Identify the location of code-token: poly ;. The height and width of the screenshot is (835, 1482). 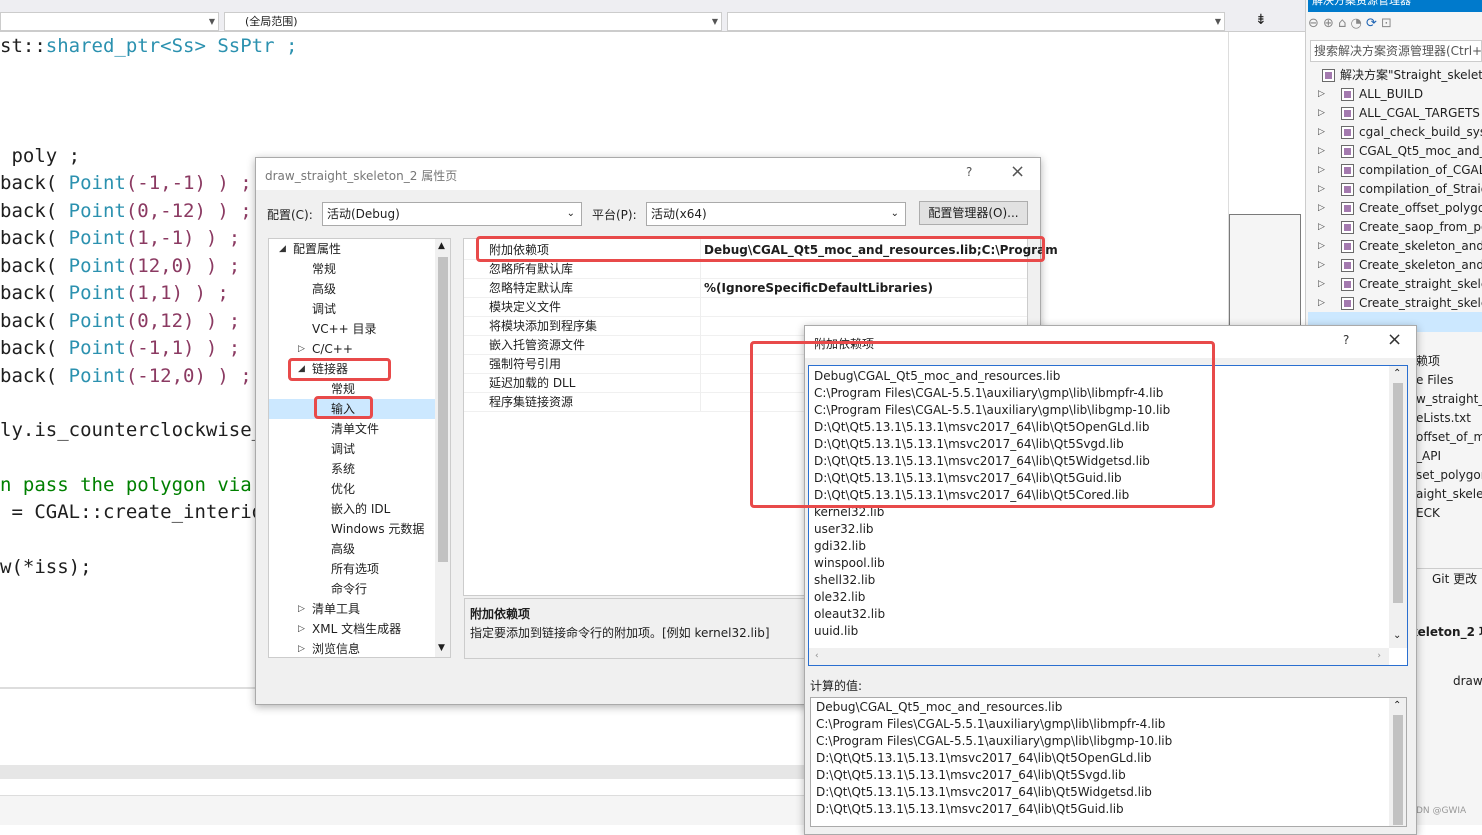
(40, 156).